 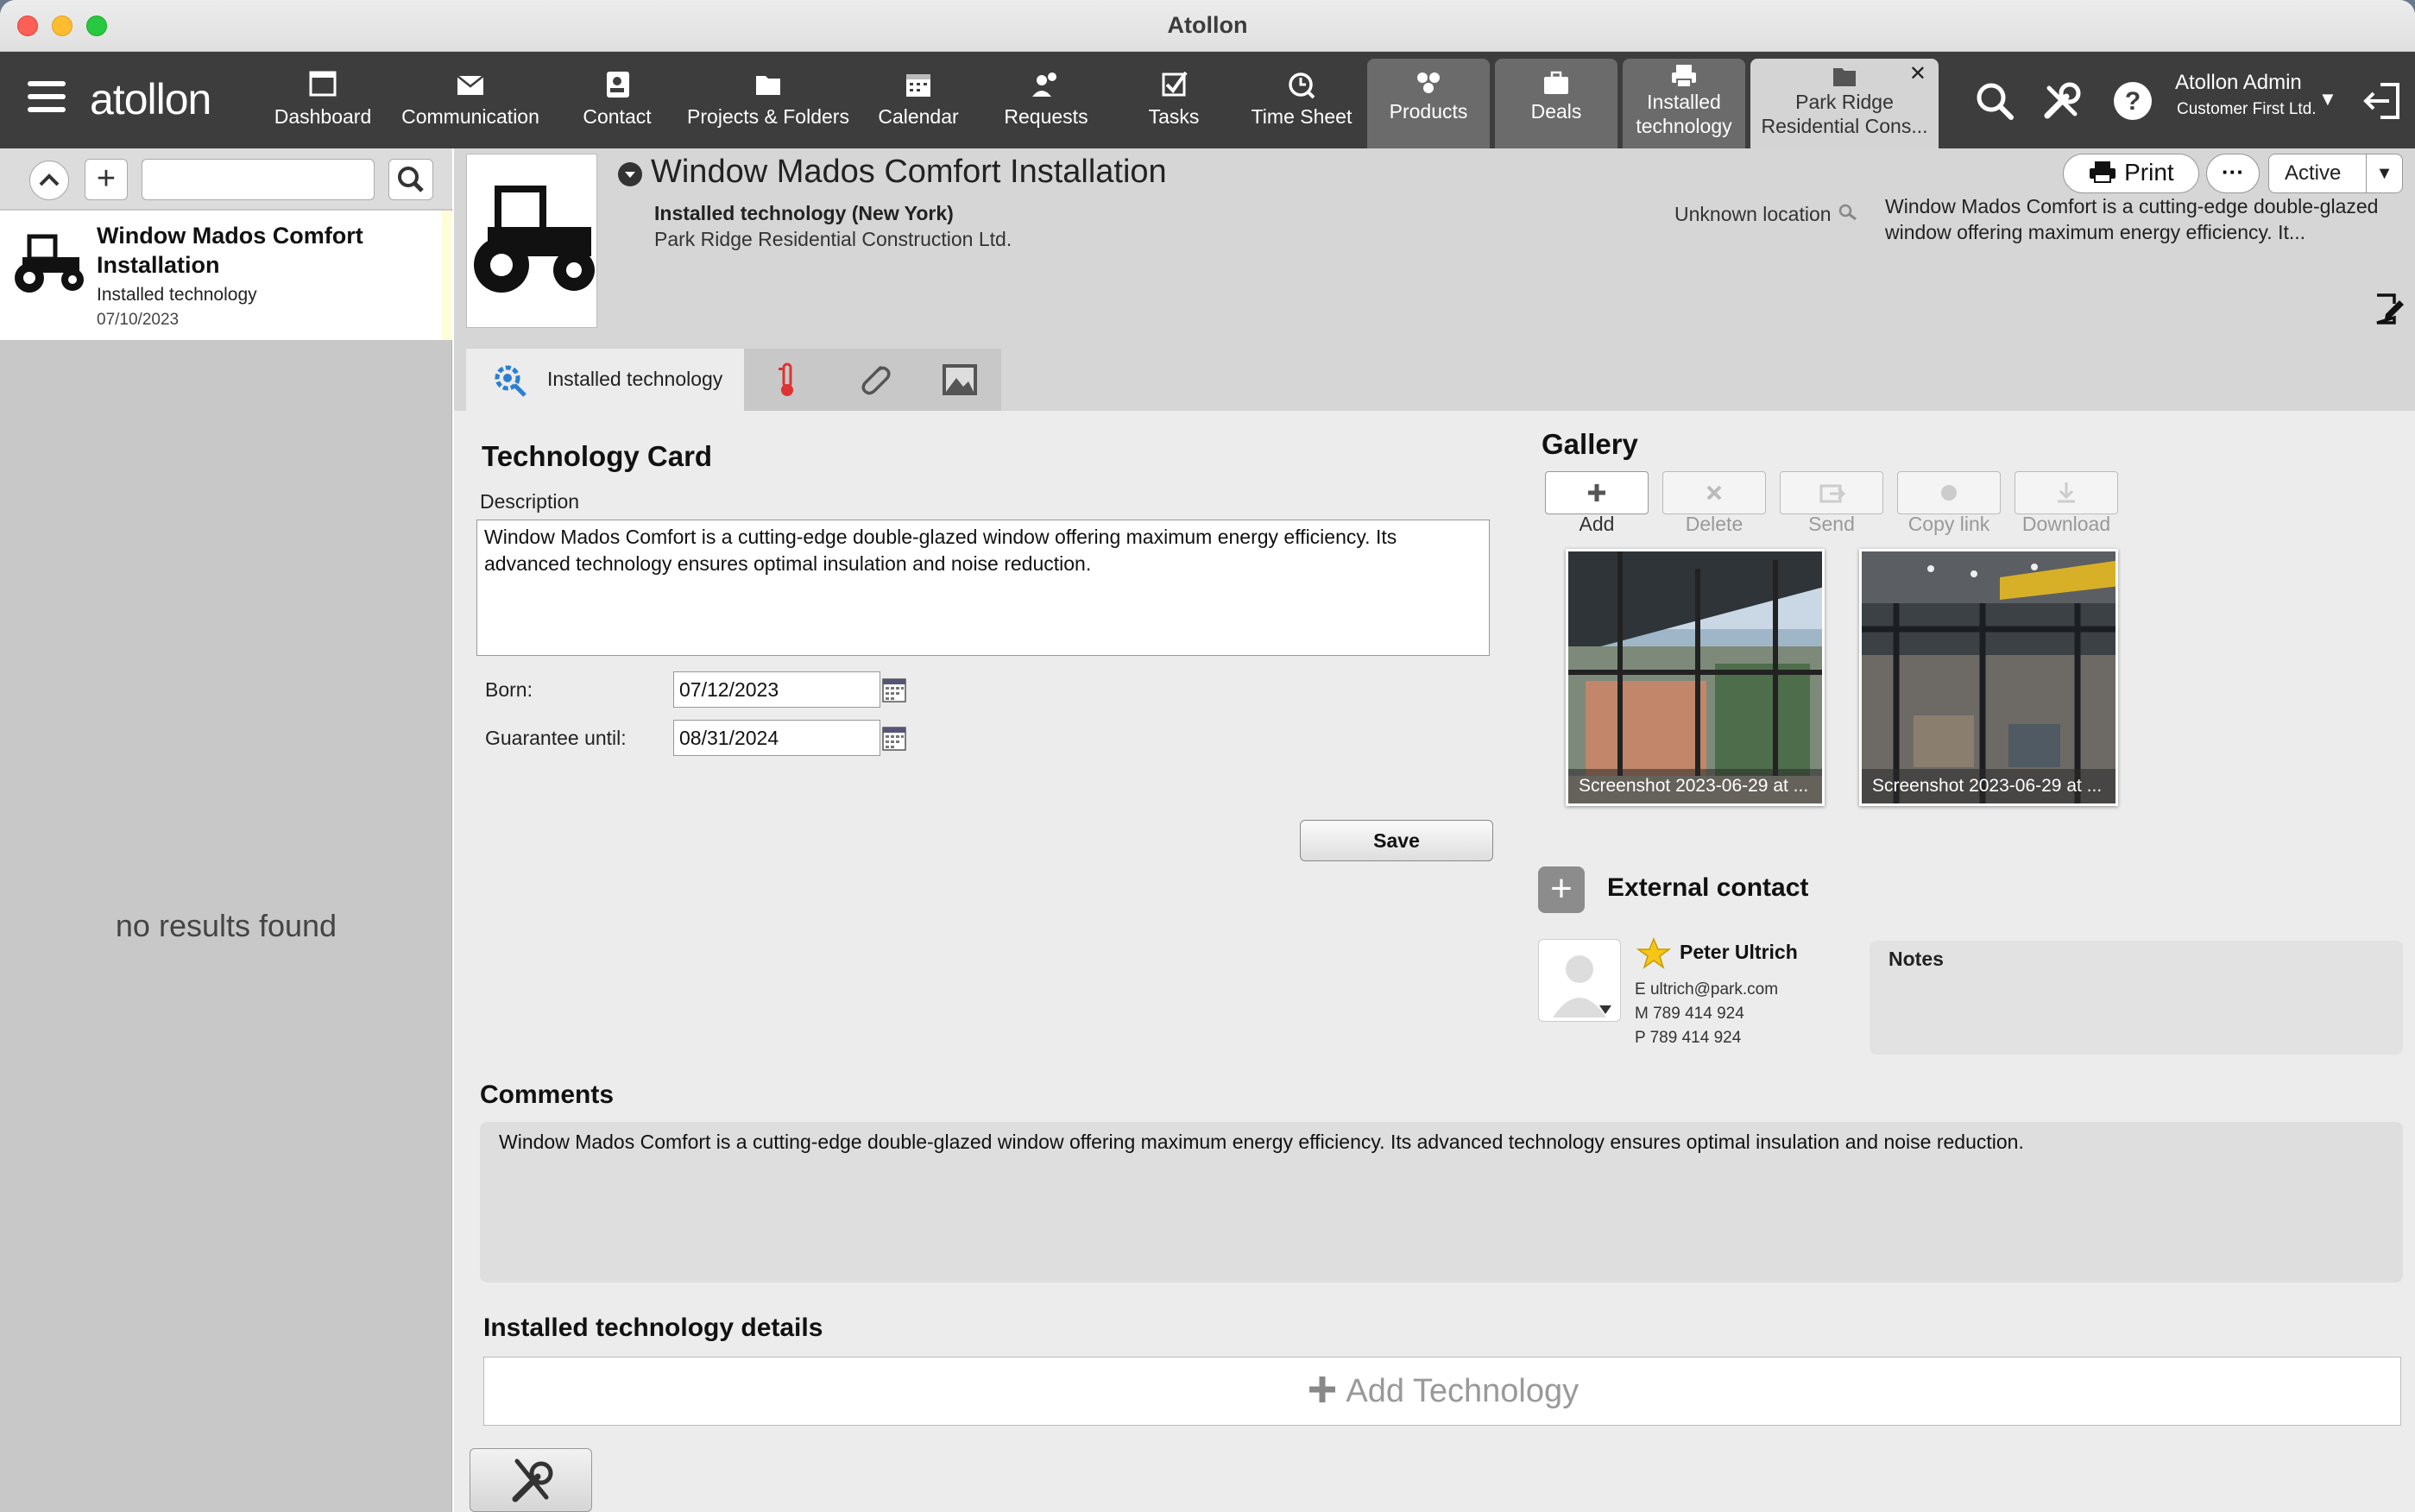 What do you see at coordinates (1688, 1038) in the screenshot?
I see `contact-phone: P 789 414 924` at bounding box center [1688, 1038].